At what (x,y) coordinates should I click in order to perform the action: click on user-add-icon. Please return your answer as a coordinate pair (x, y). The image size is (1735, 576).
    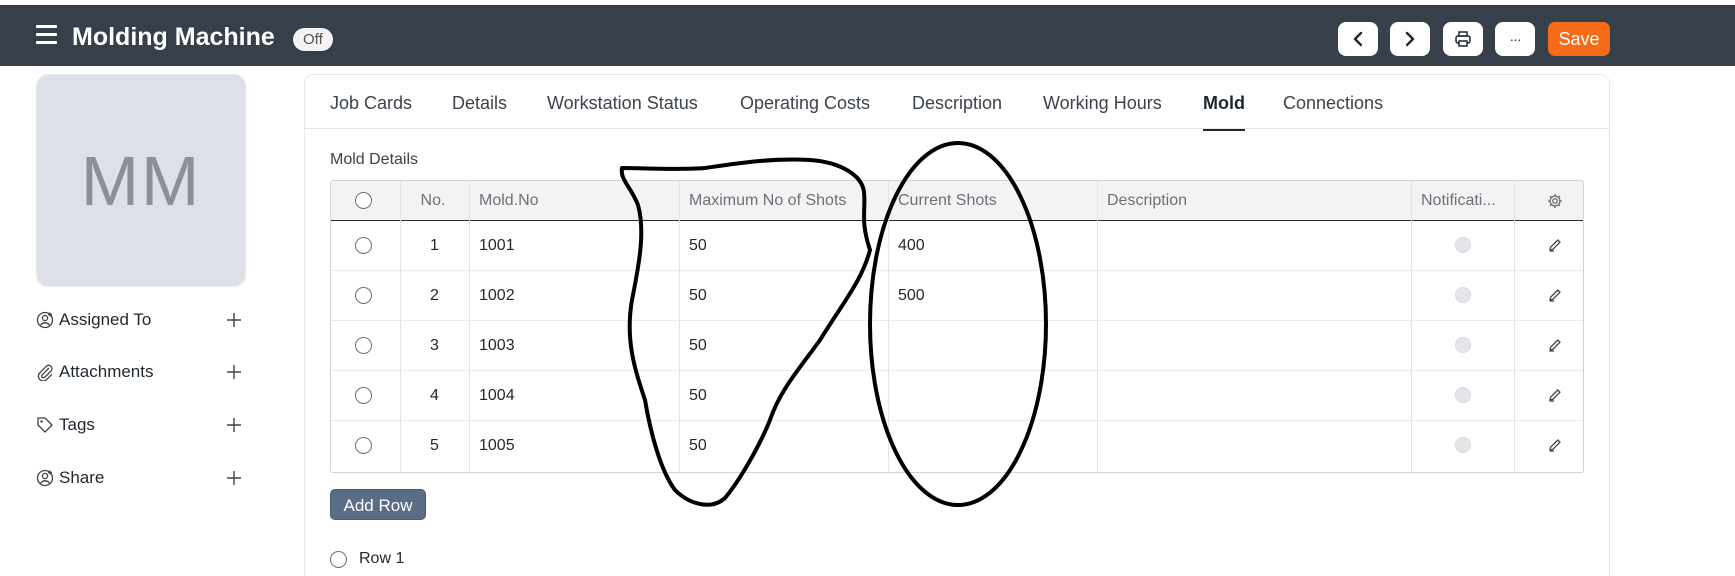
    Looking at the image, I should click on (45, 320).